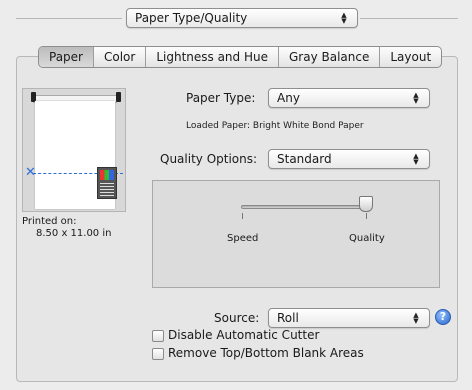 Image resolution: width=472 pixels, height=390 pixels. What do you see at coordinates (107, 190) in the screenshot?
I see `print-lines` at bounding box center [107, 190].